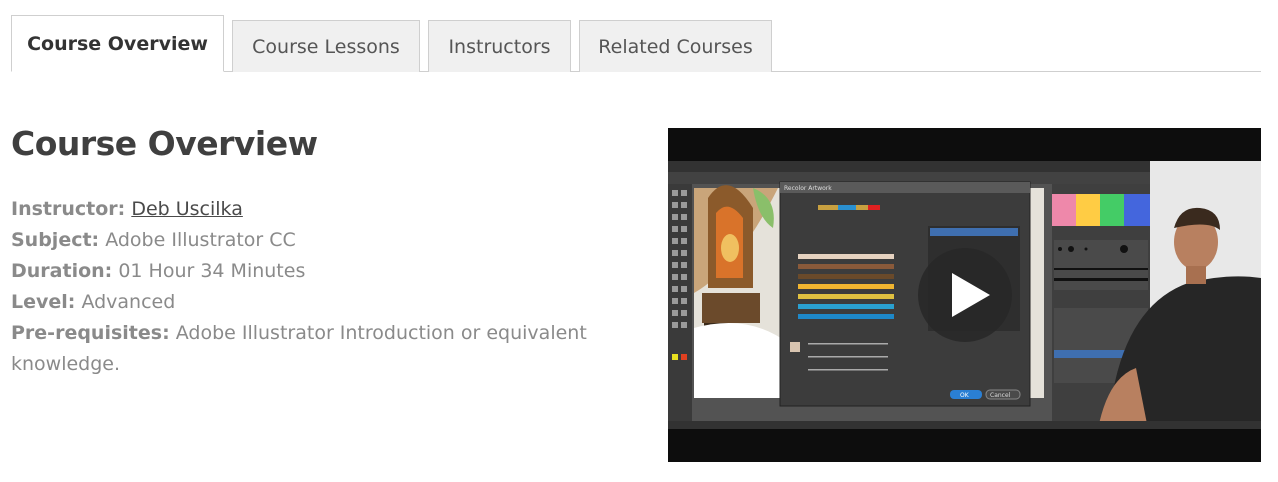  I want to click on svg-text: Recolor Artwork, so click(808, 188).